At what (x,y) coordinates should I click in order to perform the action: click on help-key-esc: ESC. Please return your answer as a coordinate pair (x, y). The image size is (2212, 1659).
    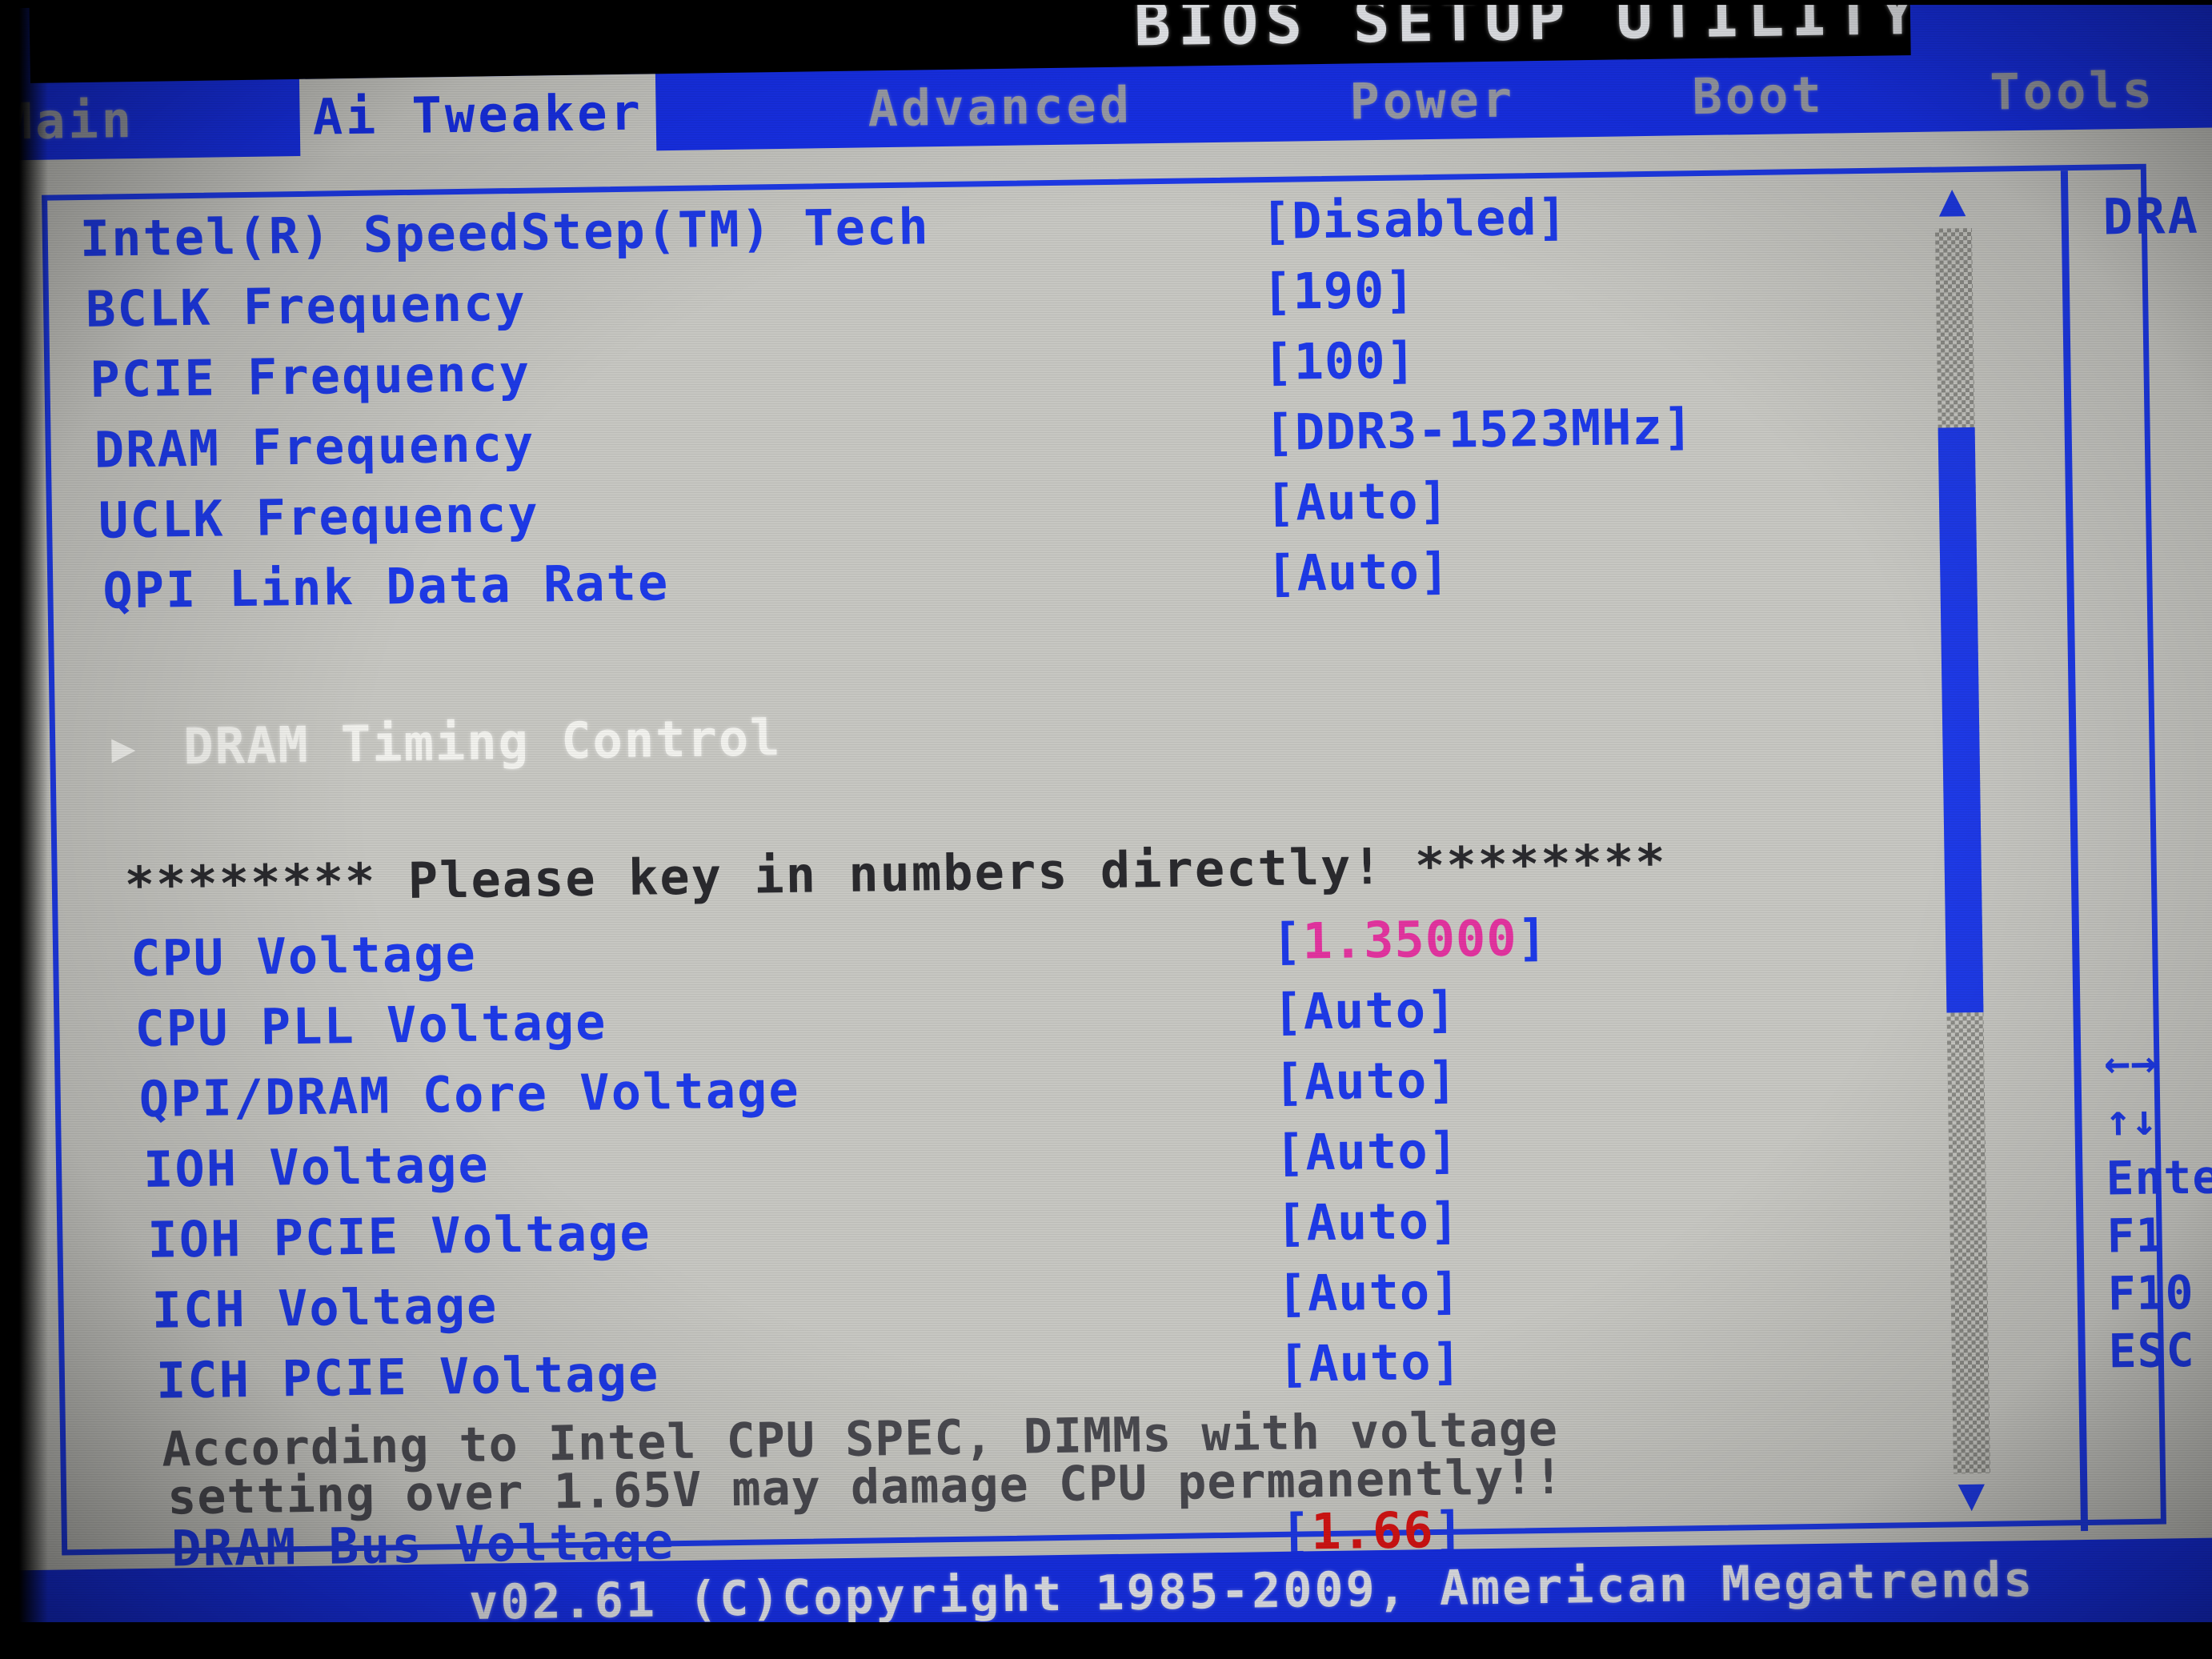
    Looking at the image, I should click on (2152, 1350).